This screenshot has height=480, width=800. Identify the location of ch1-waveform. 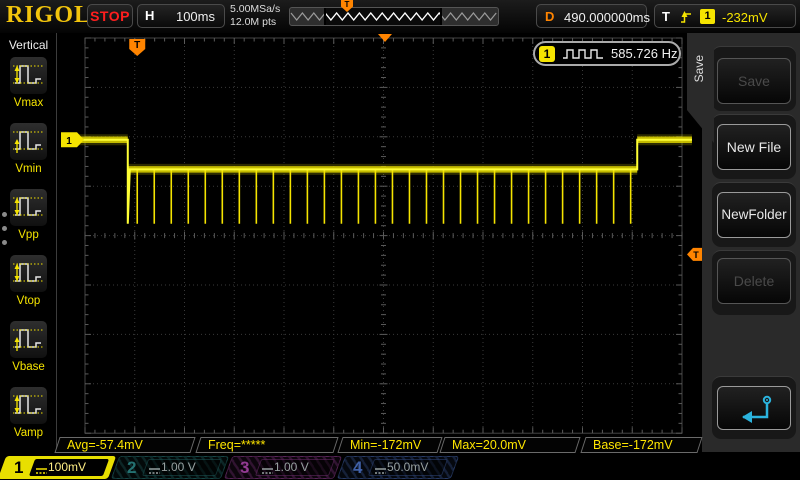
(376, 179).